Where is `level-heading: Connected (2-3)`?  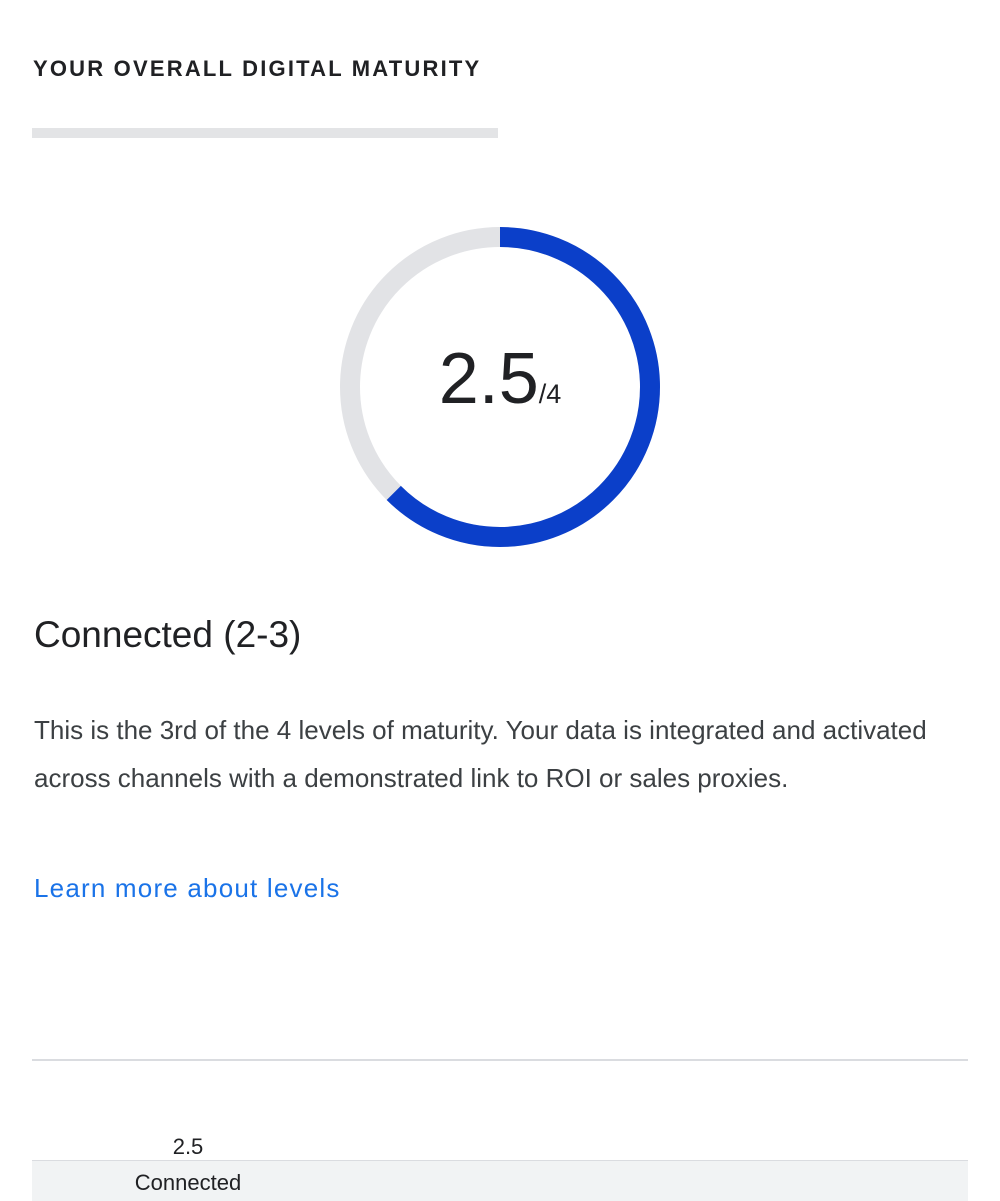
level-heading: Connected (2-3) is located at coordinates (168, 634).